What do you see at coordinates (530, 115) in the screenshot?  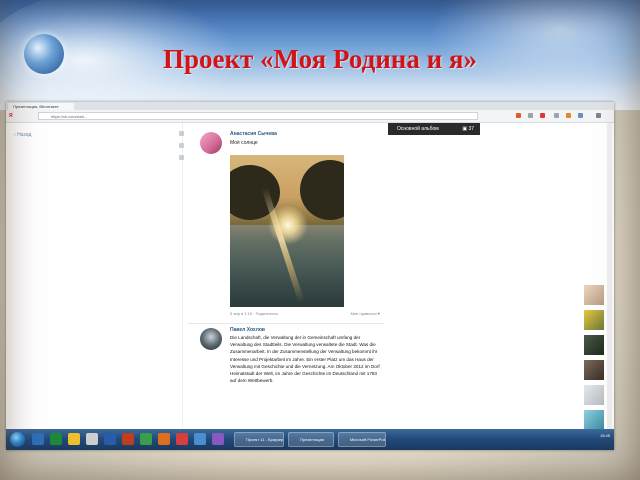 I see `download-icon` at bounding box center [530, 115].